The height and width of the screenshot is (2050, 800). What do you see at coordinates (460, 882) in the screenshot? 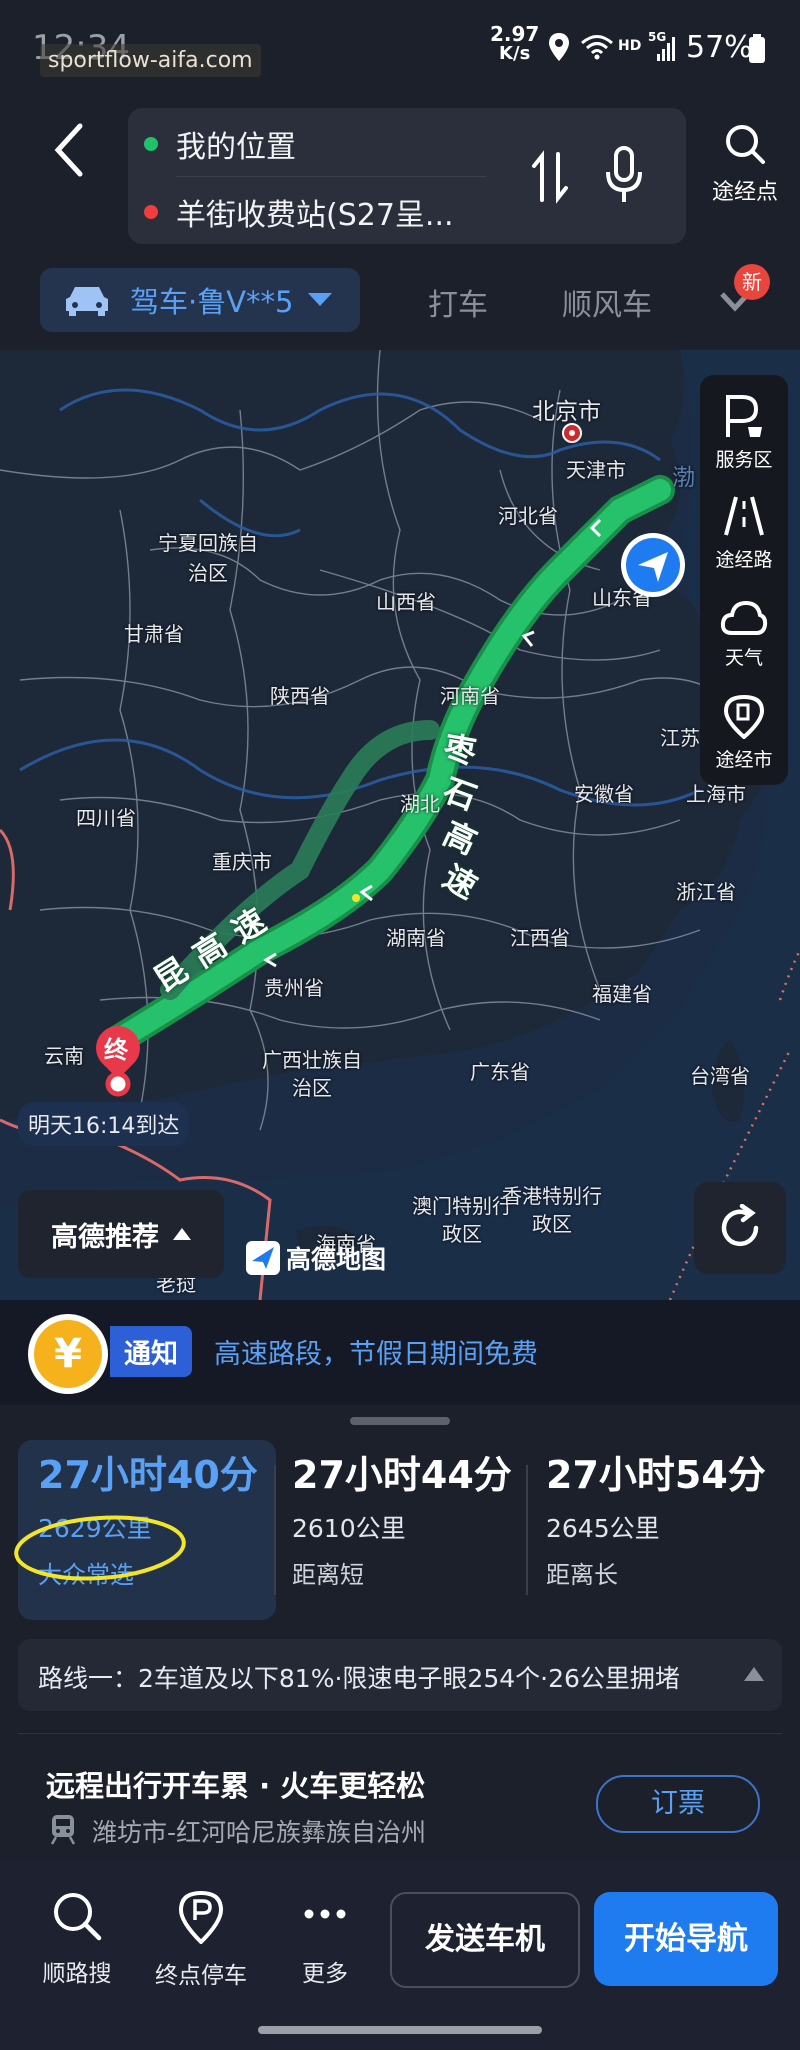
I see `road-char: 速` at bounding box center [460, 882].